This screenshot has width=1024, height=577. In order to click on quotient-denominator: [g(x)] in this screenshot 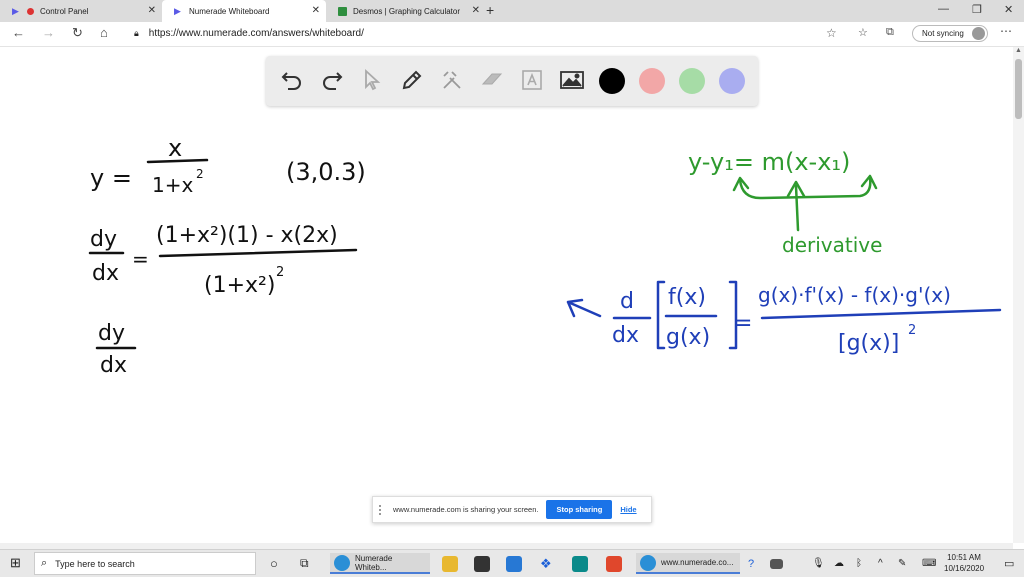, I will do `click(868, 343)`.